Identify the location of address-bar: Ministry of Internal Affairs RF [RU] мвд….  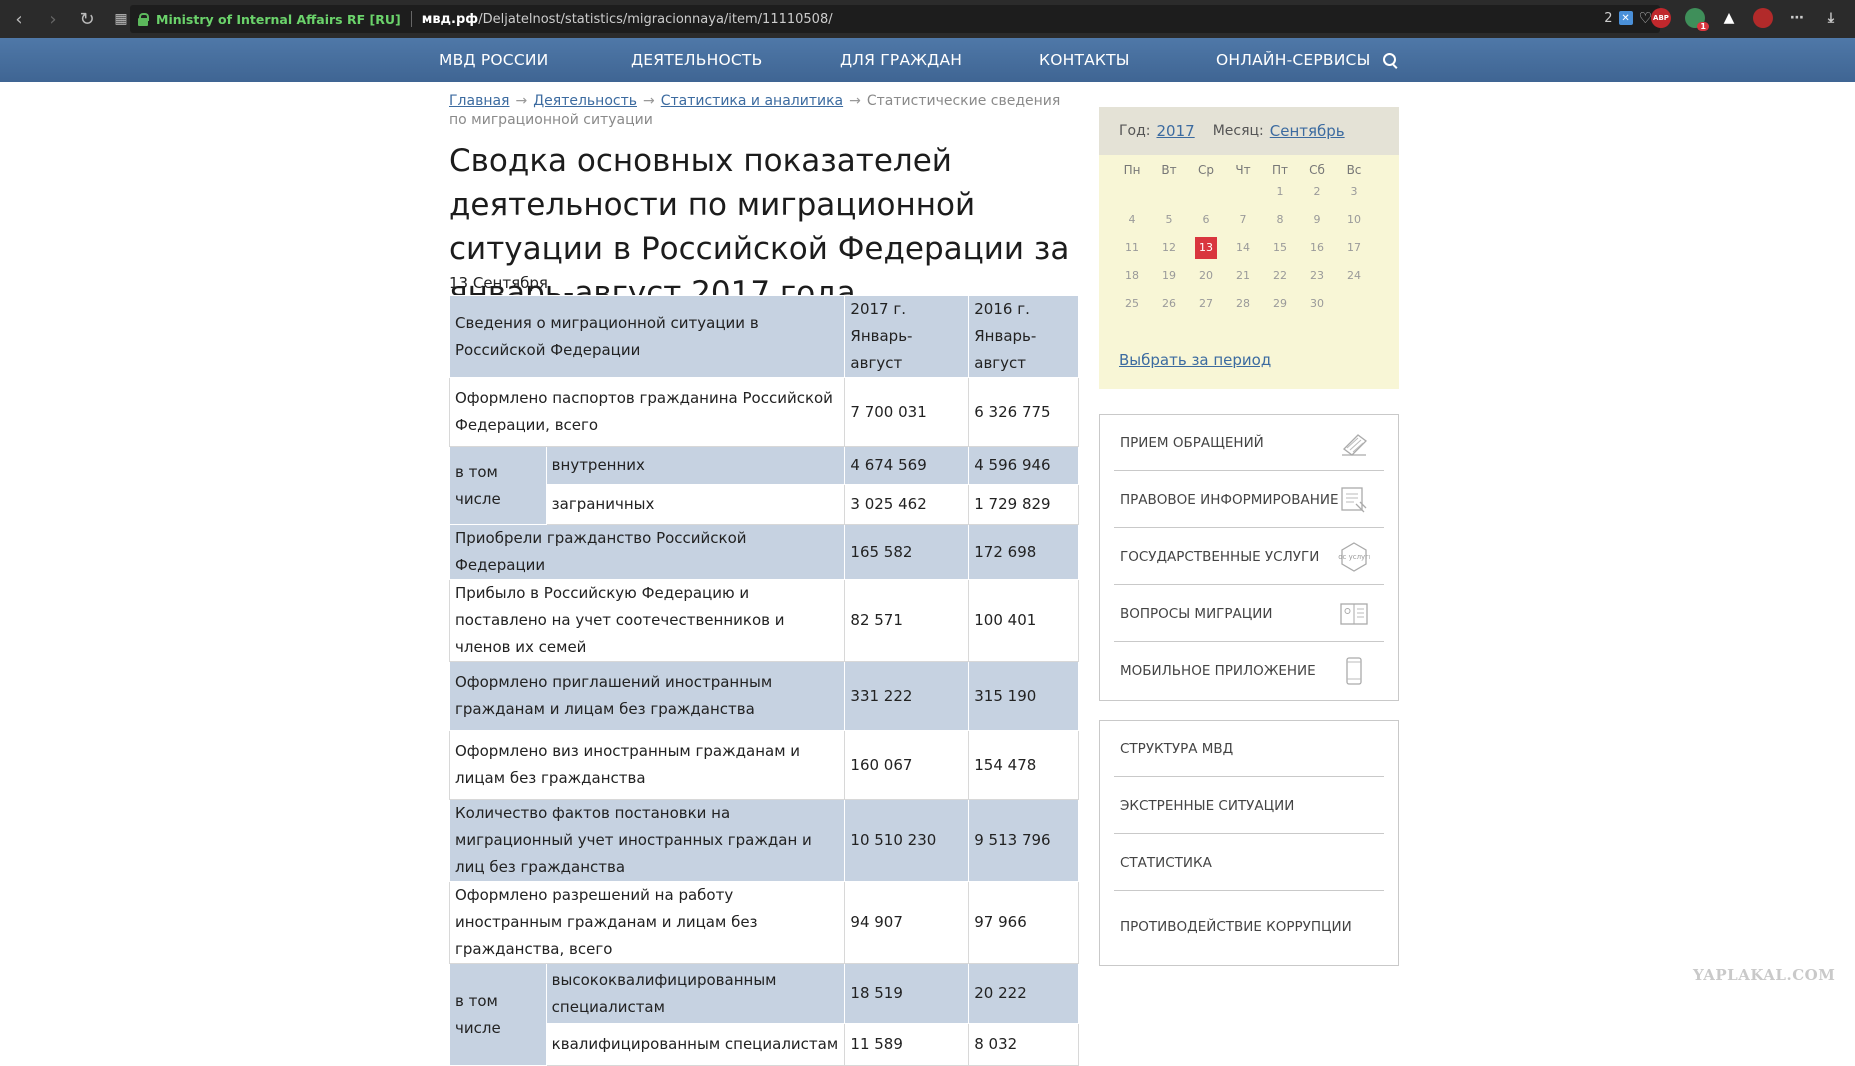
(895, 19).